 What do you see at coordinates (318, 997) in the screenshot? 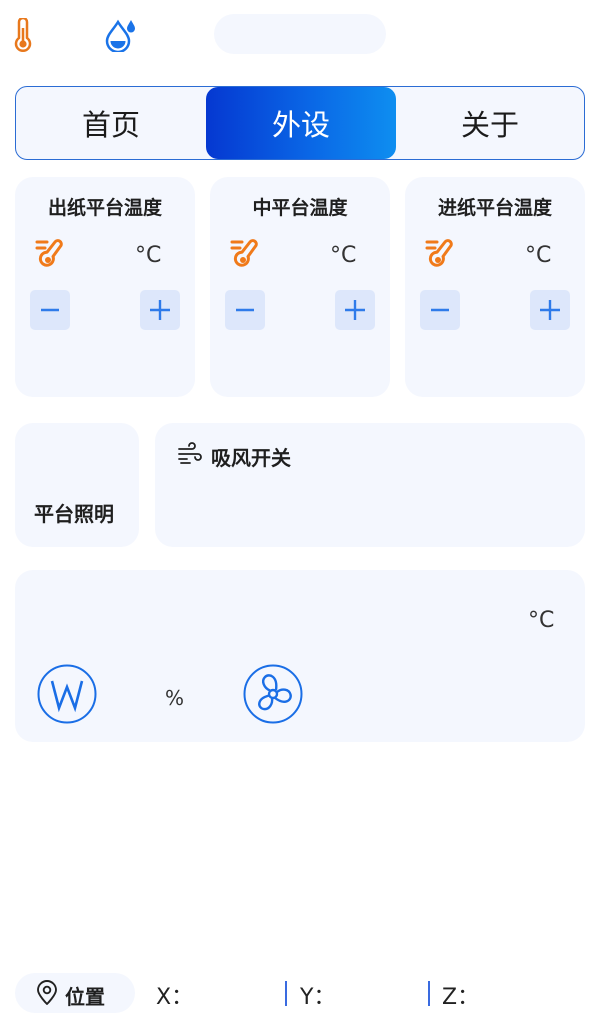
I see `y-axis-label: Y：` at bounding box center [318, 997].